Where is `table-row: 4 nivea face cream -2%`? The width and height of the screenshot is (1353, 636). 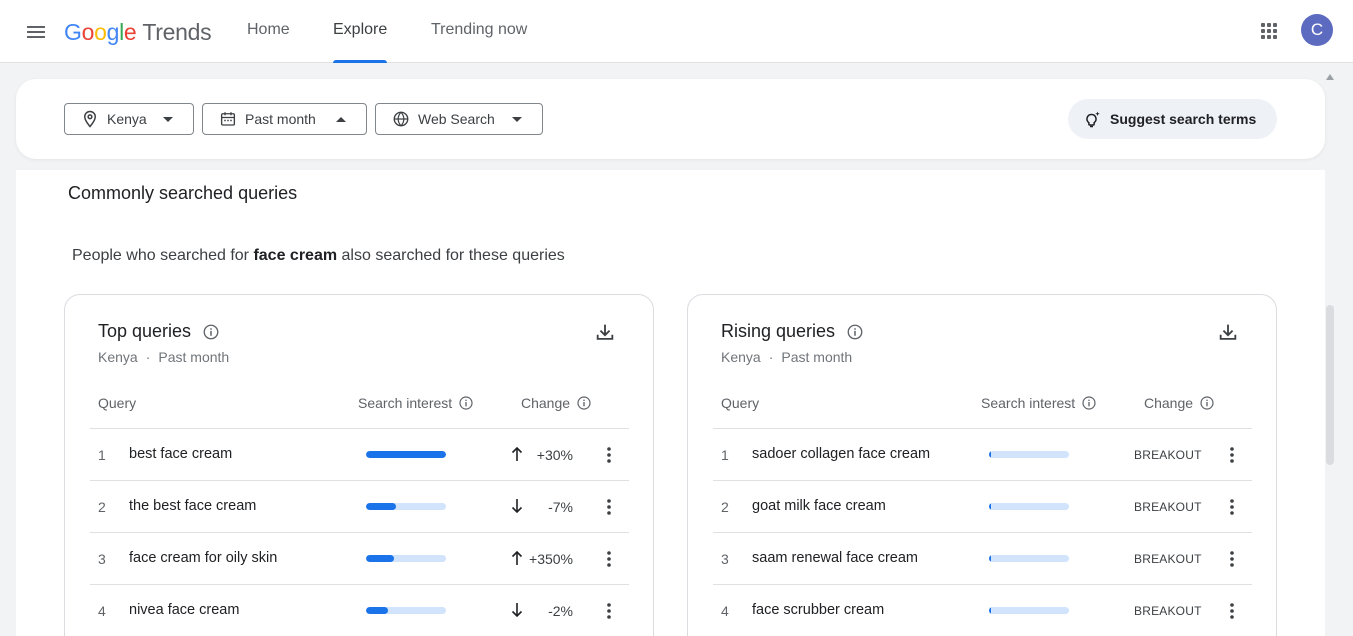 table-row: 4 nivea face cream -2% is located at coordinates (359, 610).